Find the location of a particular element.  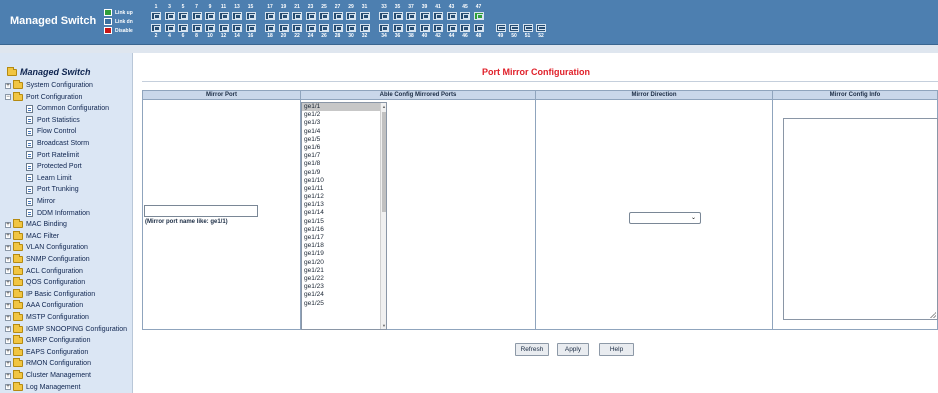

port-option: ge1/10 is located at coordinates (344, 181).